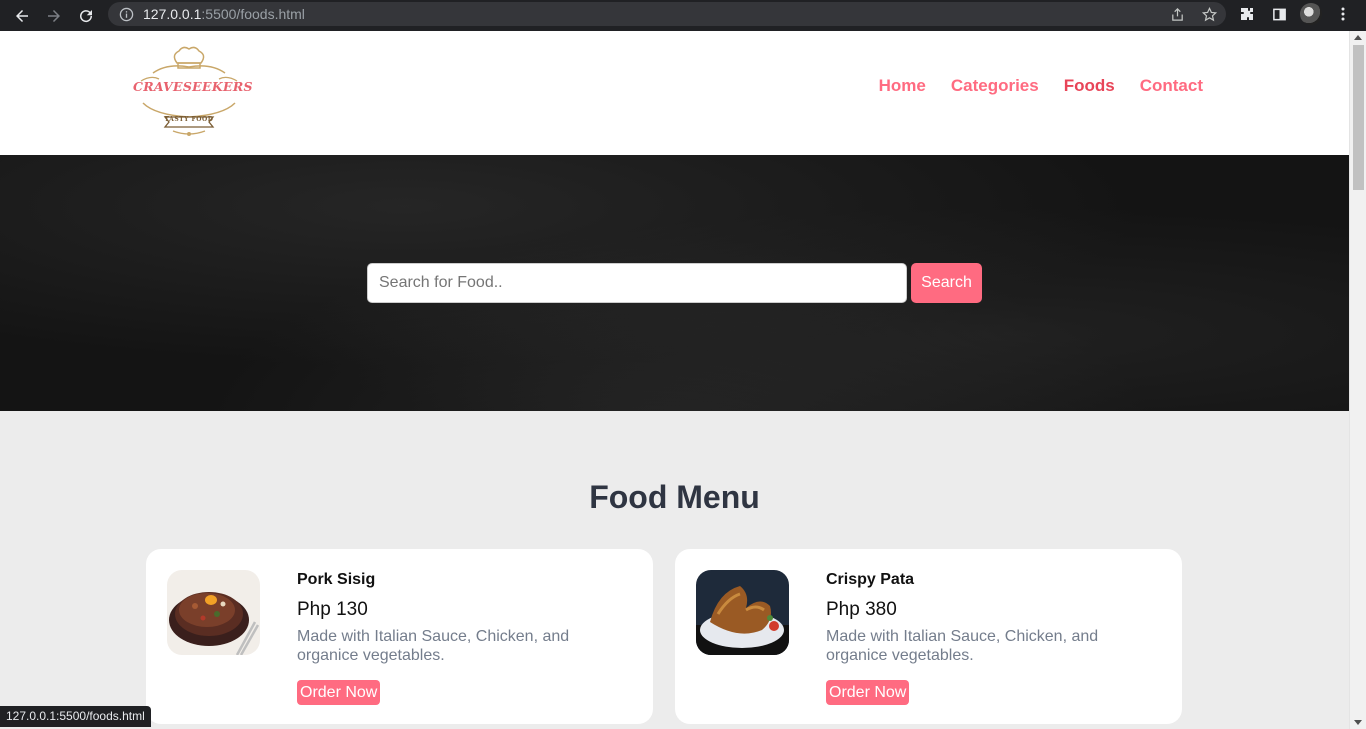  Describe the element at coordinates (902, 86) in the screenshot. I see `nav-home: Home` at that location.